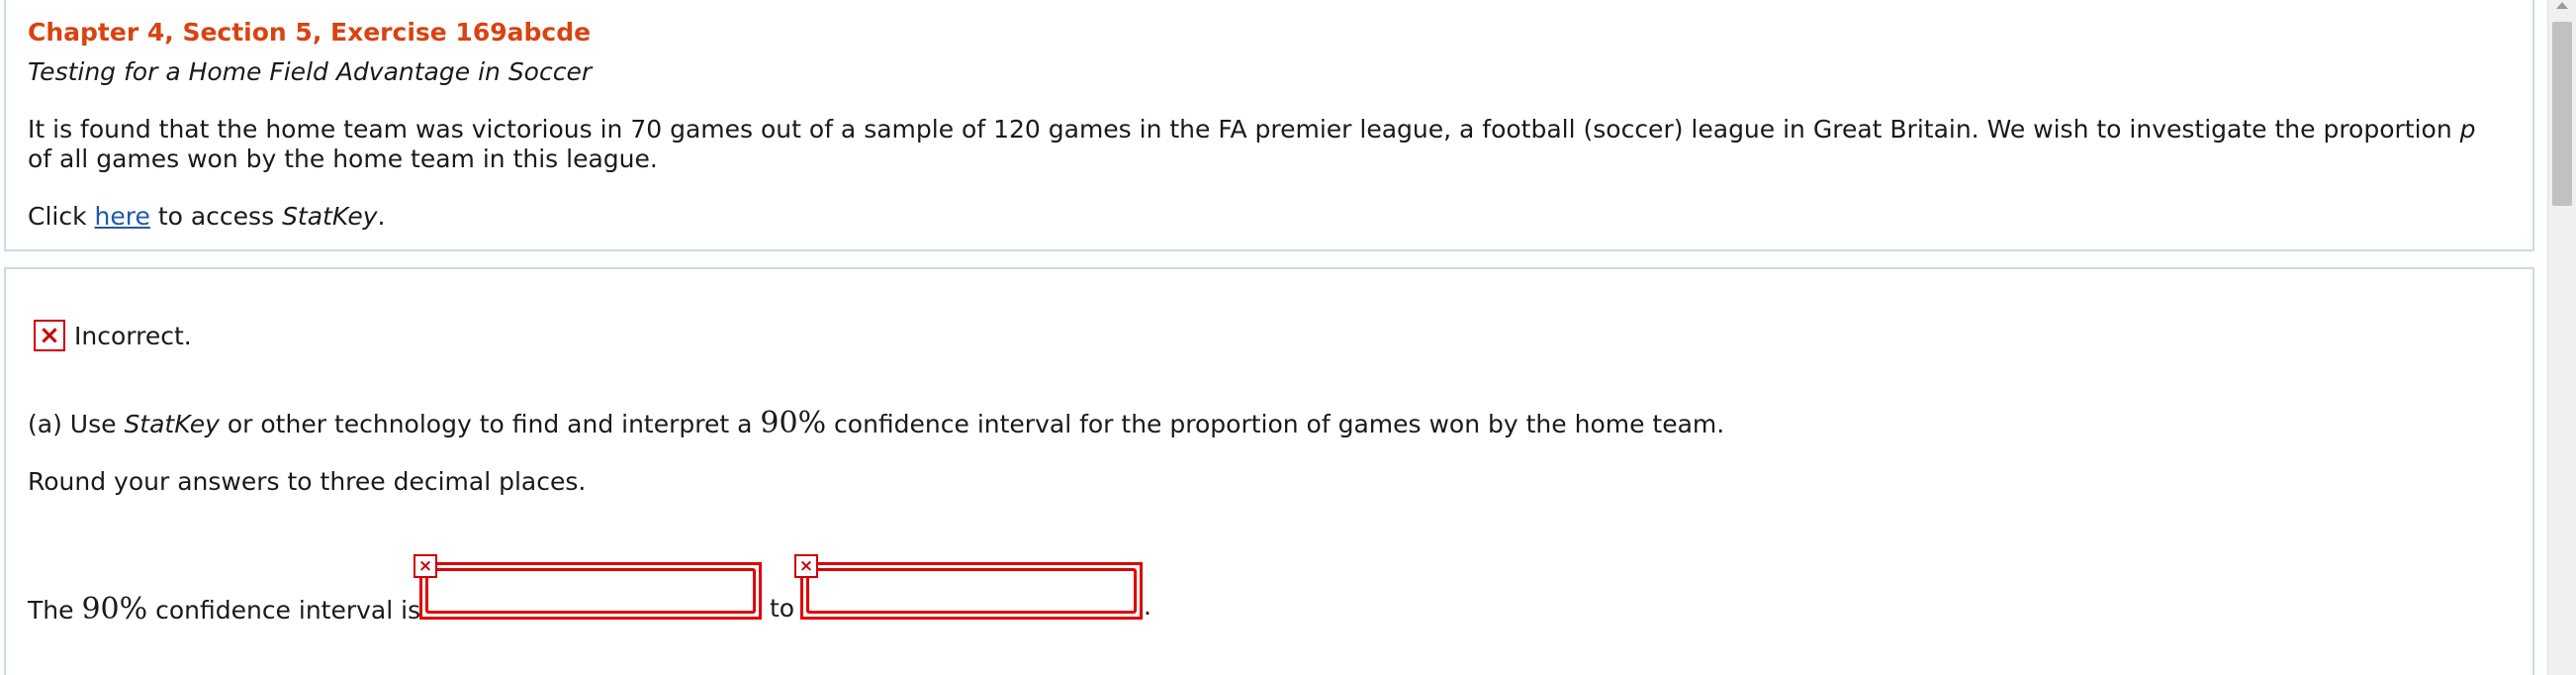 The image size is (2576, 675). What do you see at coordinates (2562, 5) in the screenshot?
I see `scroll-up-icon` at bounding box center [2562, 5].